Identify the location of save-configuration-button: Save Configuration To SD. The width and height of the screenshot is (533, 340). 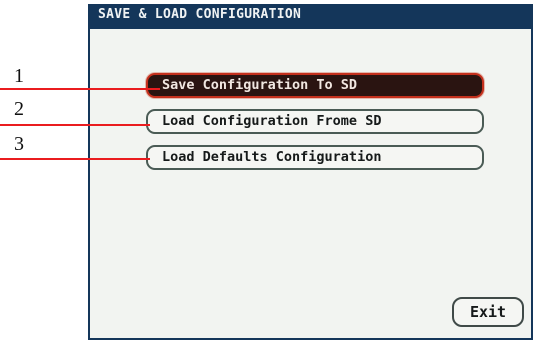
(315, 85).